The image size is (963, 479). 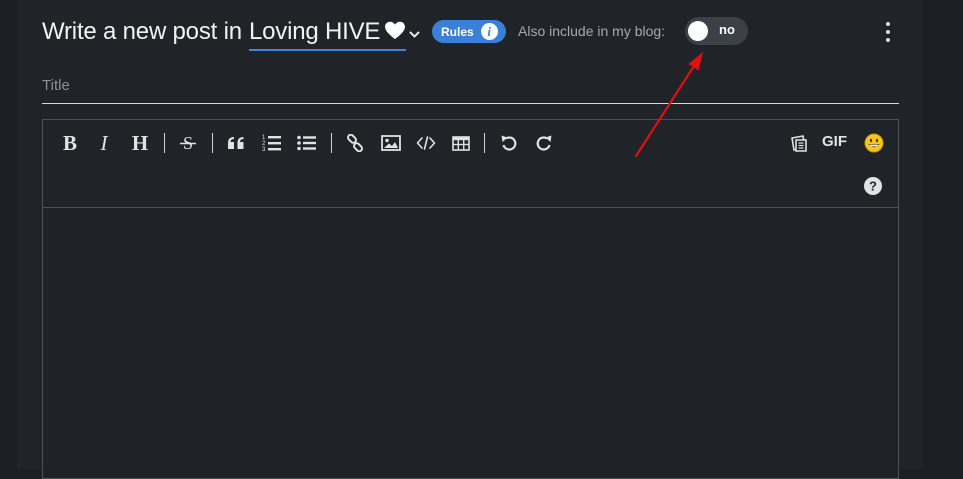 I want to click on community-selector: Loving HIVE, so click(x=328, y=34).